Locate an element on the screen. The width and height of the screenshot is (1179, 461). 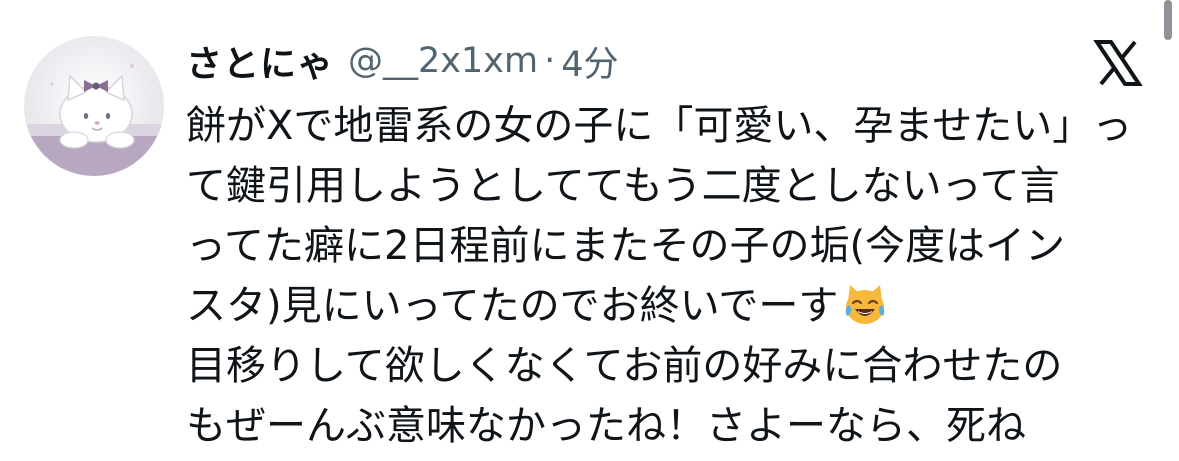
x-logo-icon is located at coordinates (1118, 63).